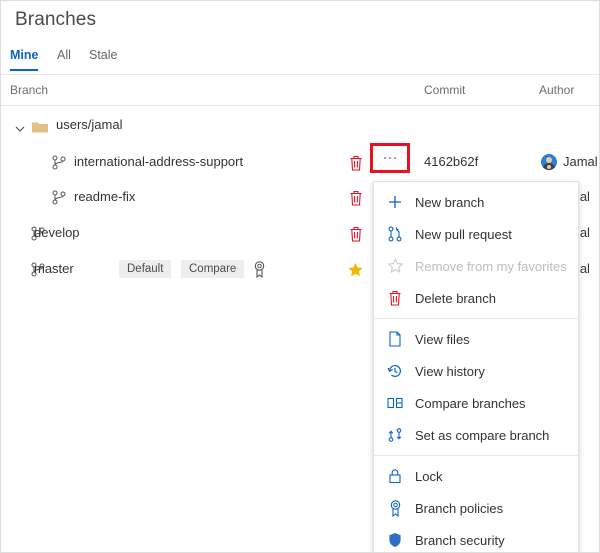 The width and height of the screenshot is (600, 553). Describe the element at coordinates (300, 60) in the screenshot. I see `tab-bar: Mine All Stale` at that location.